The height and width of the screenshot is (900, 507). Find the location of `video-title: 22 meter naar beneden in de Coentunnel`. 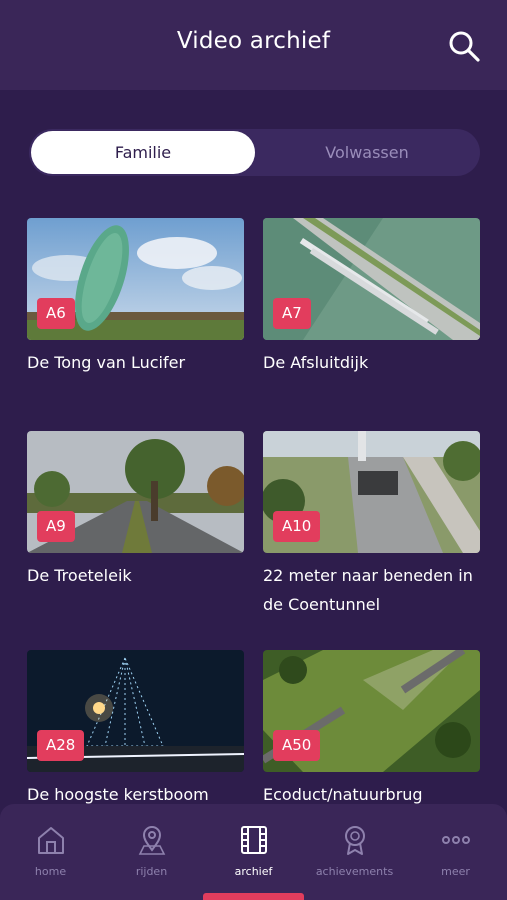

video-title: 22 meter naar beneden in de Coentunnel is located at coordinates (368, 590).